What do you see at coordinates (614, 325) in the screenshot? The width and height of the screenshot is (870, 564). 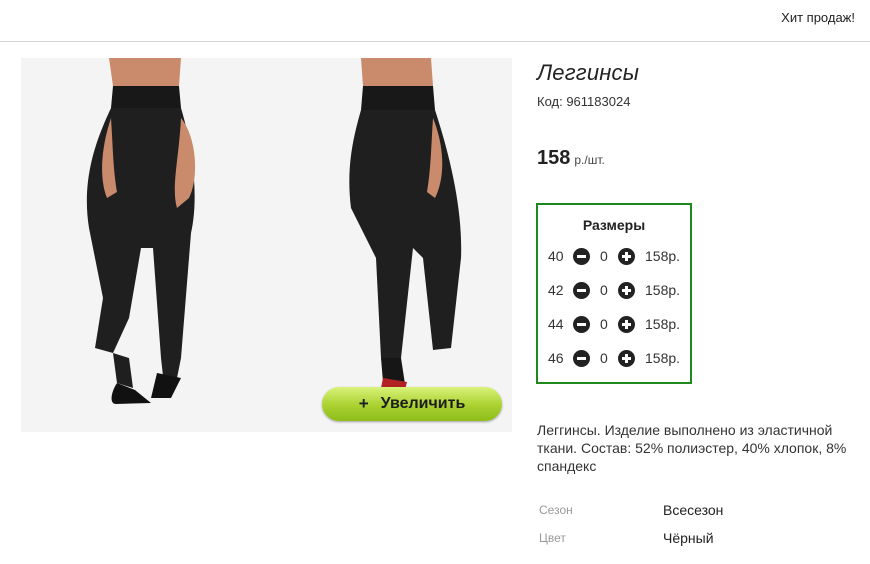 I see `size-row-44: 44 0 158р.` at bounding box center [614, 325].